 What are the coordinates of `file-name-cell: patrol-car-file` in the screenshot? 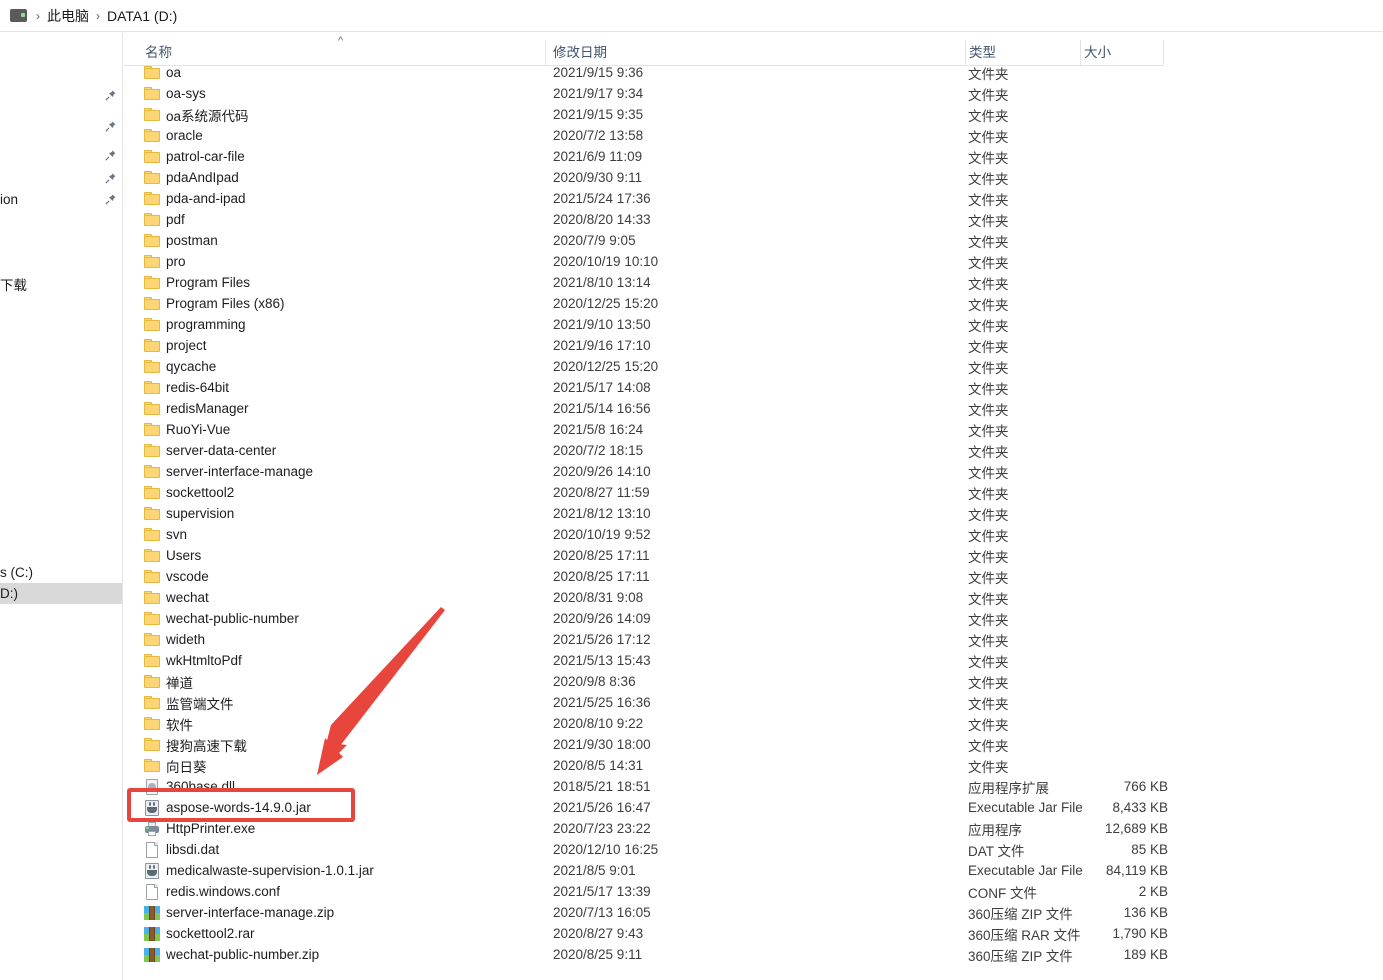 It's located at (194, 156).